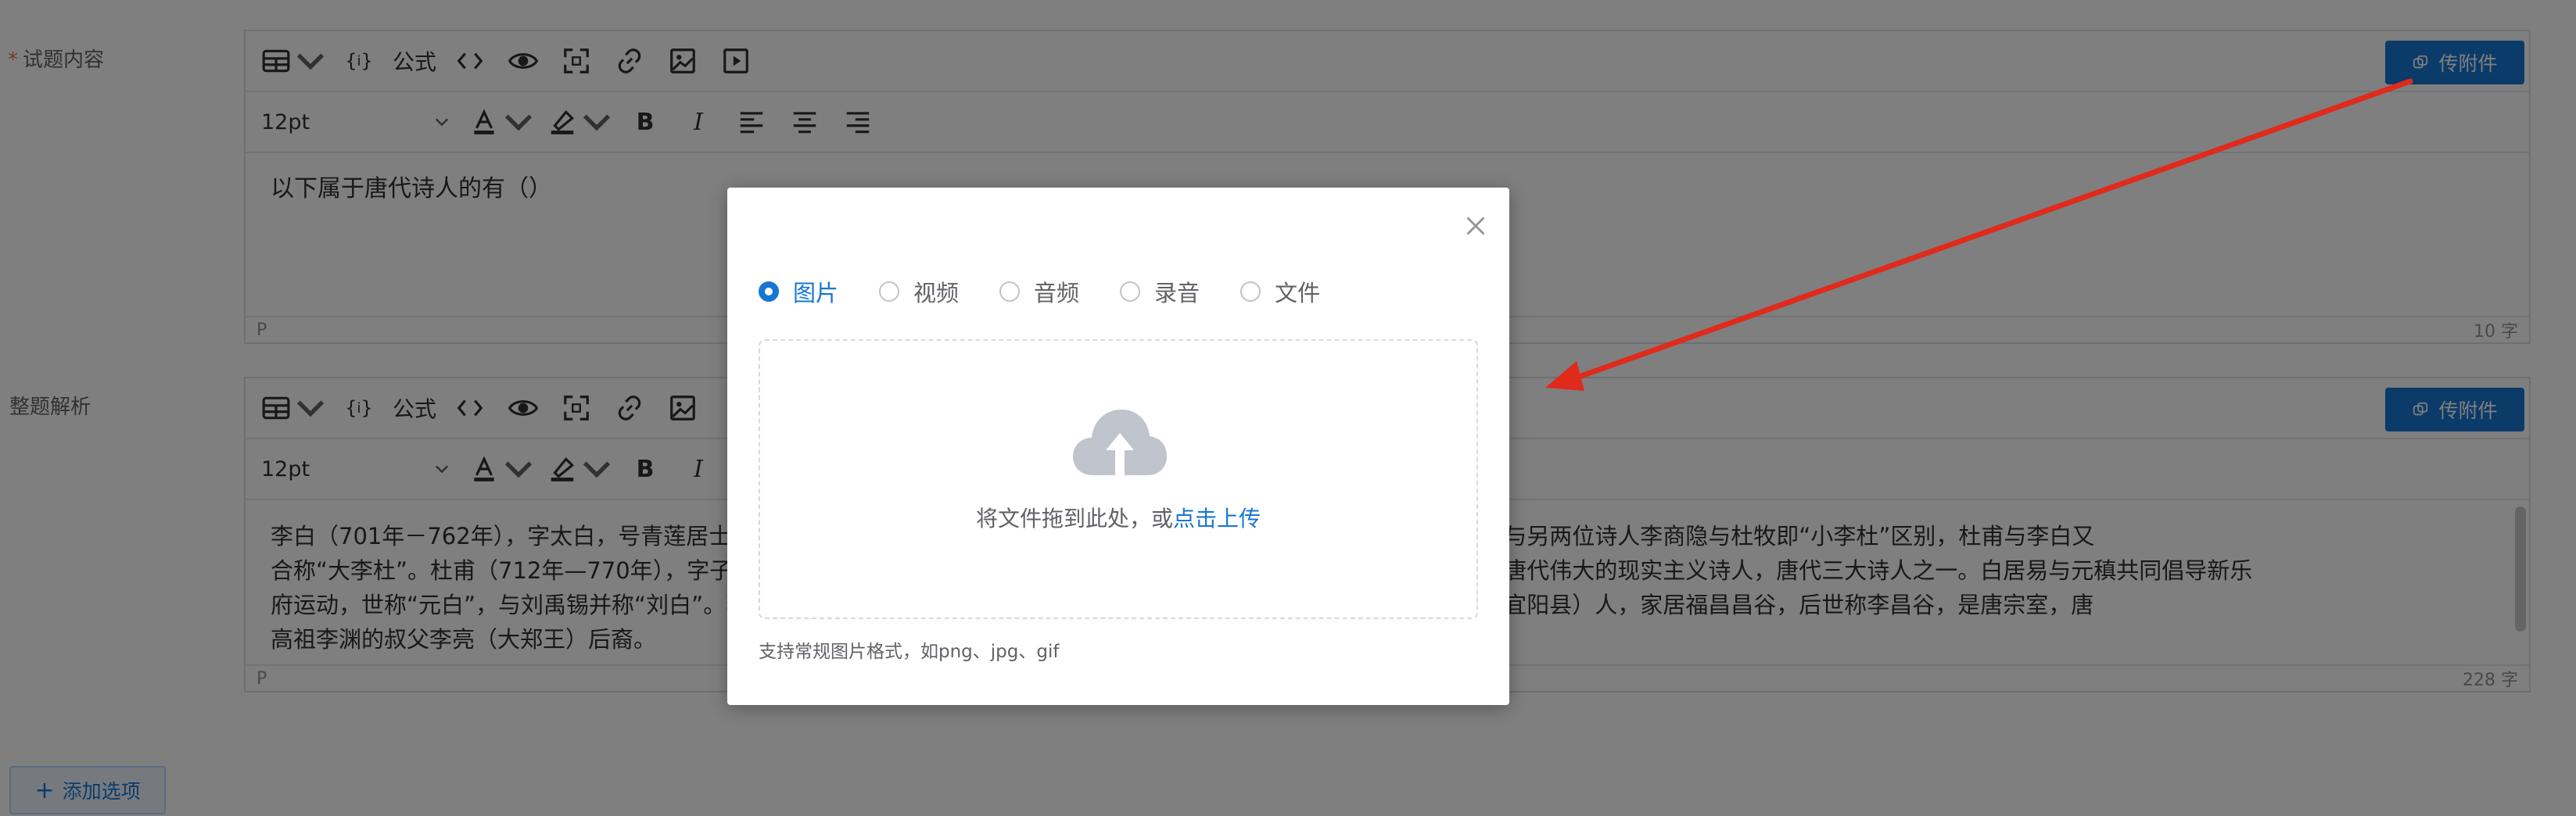 This screenshot has height=816, width=2576. I want to click on radio-recording: 录音, so click(1160, 291).